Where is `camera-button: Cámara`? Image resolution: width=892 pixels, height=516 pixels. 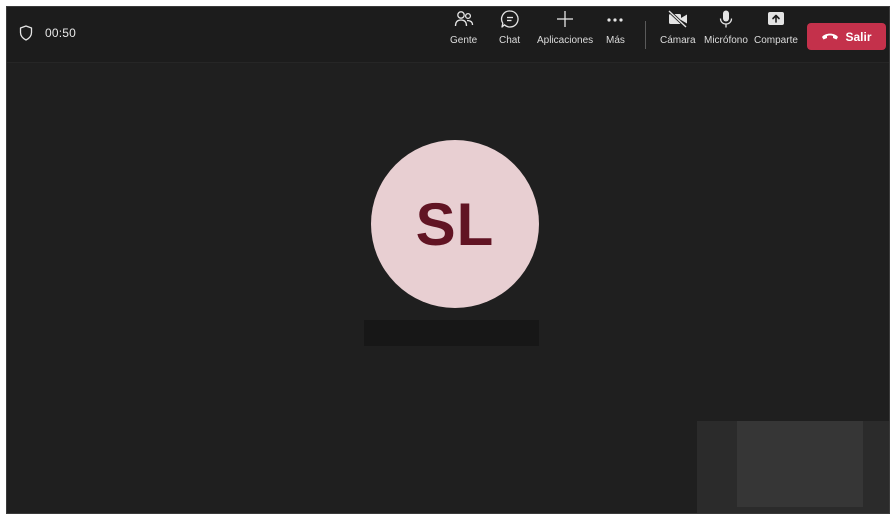
camera-button: Cámara is located at coordinates (678, 26).